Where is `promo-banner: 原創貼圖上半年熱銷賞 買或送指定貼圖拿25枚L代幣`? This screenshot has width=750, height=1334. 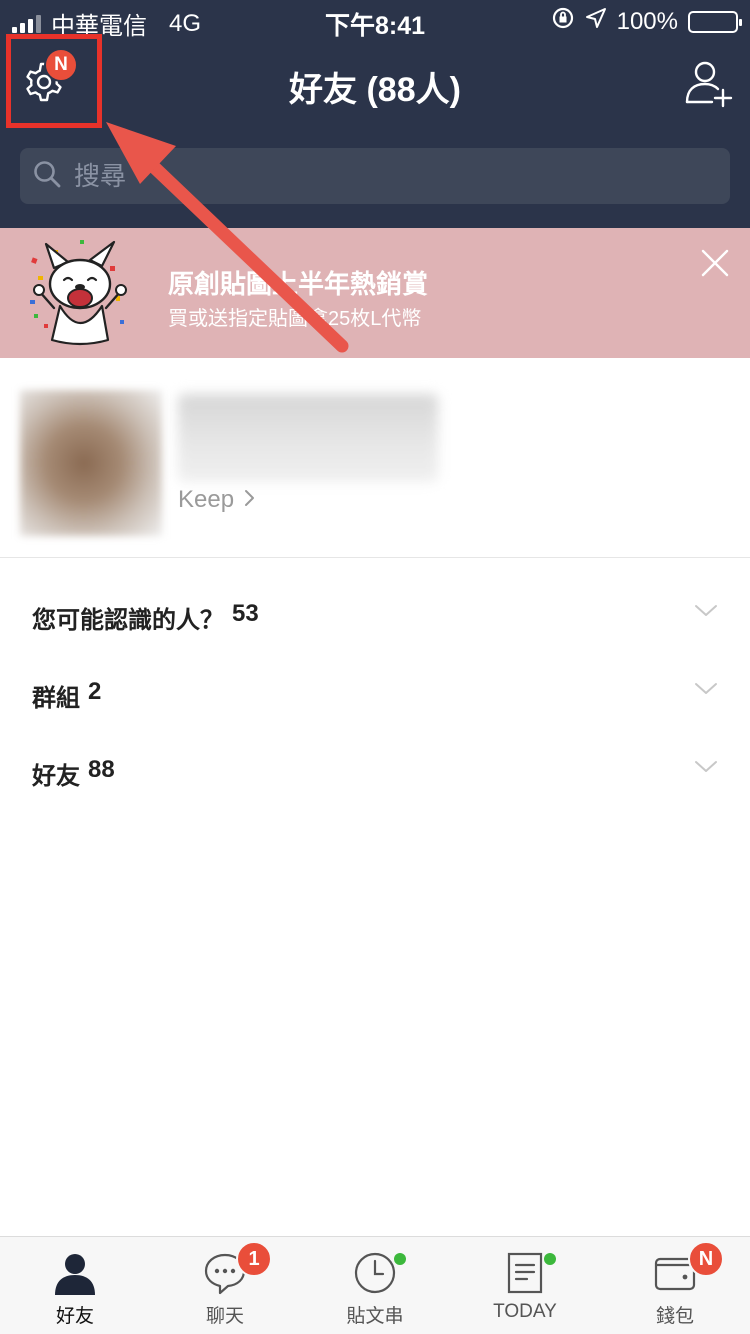 promo-banner: 原創貼圖上半年熱銷賞 買或送指定貼圖拿25枚L代幣 is located at coordinates (375, 293).